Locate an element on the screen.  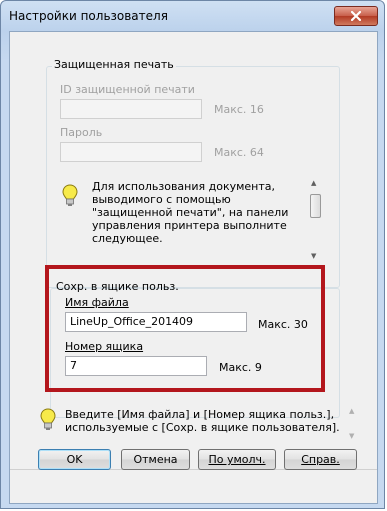
password-input is located at coordinates (131, 152).